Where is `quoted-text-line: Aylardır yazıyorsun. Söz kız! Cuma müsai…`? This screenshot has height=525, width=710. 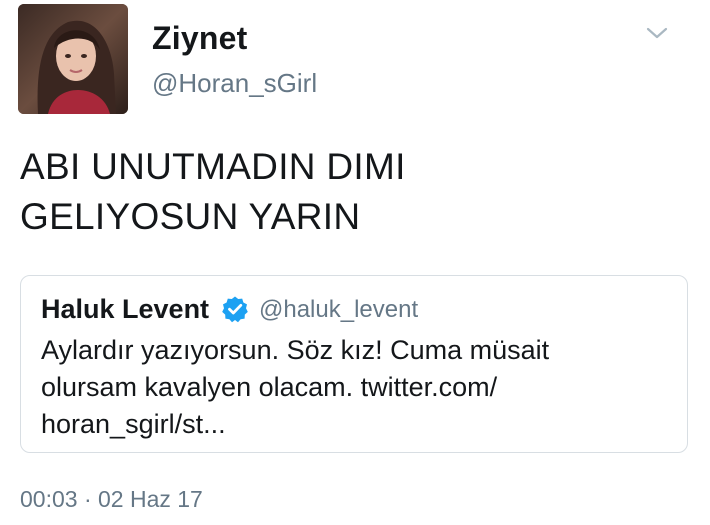
quoted-text-line: Aylardır yazıyorsun. Söz kız! Cuma müsai… is located at coordinates (295, 350).